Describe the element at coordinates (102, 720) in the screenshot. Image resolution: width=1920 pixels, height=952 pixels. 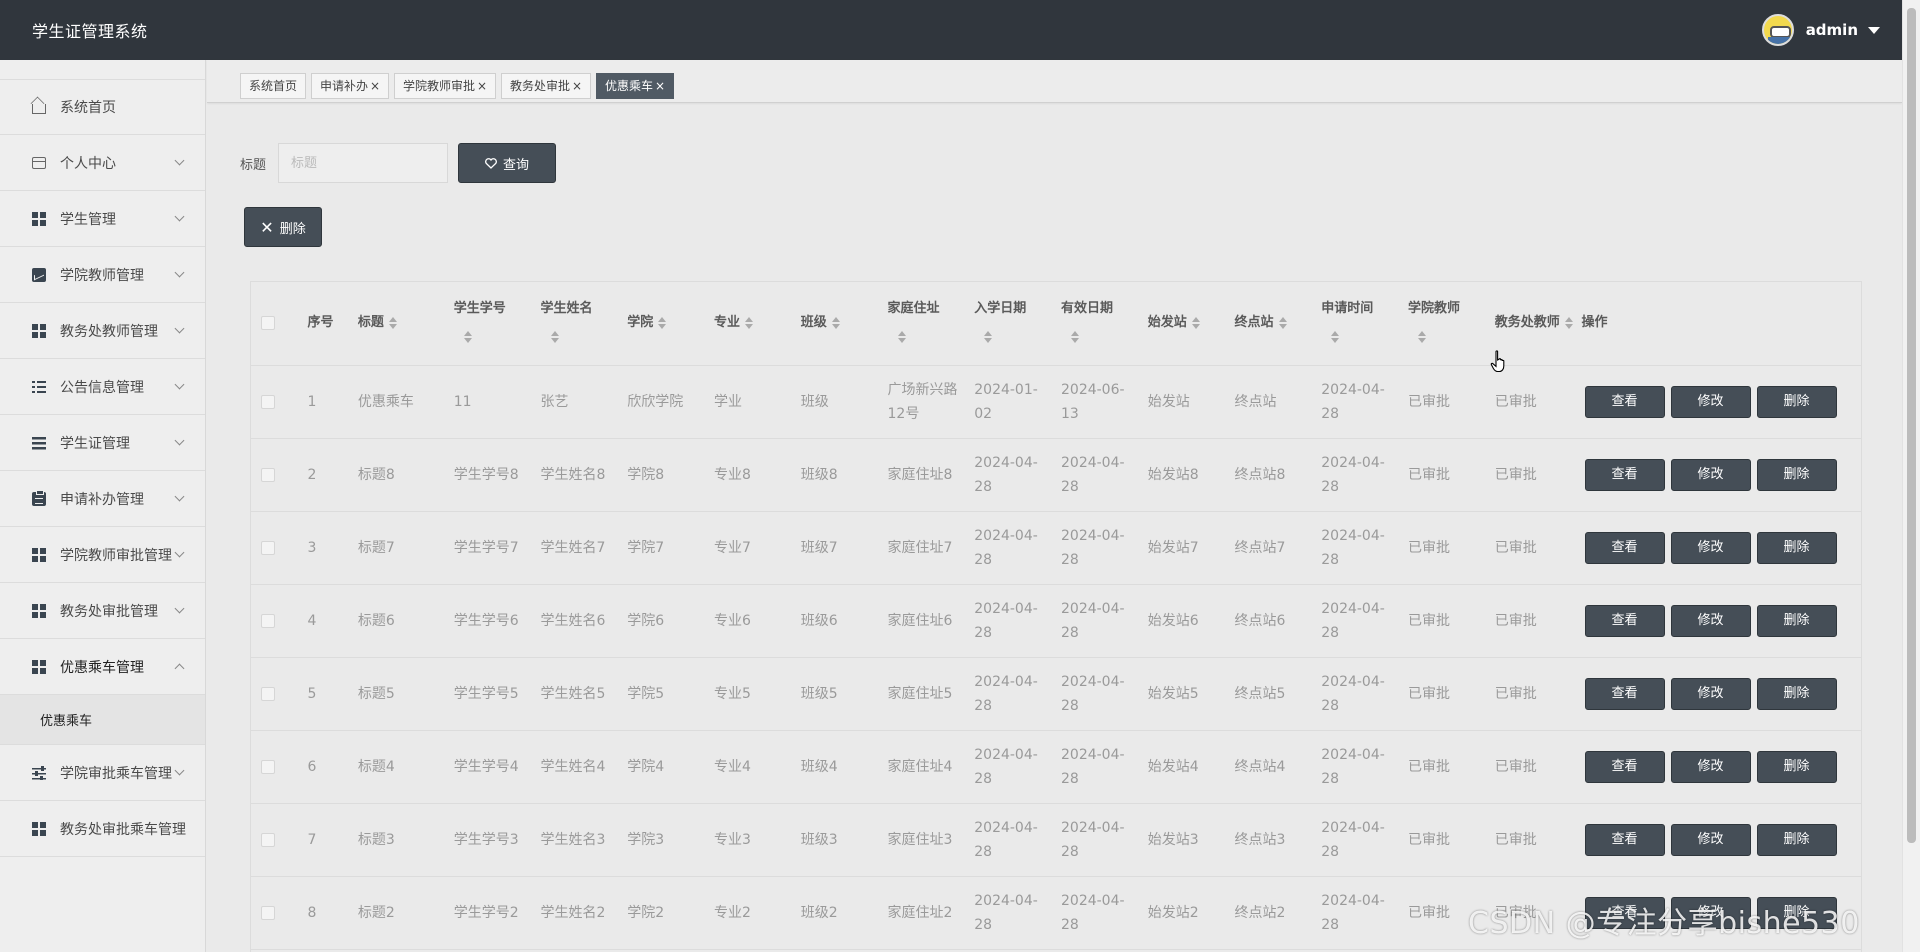
I see `submenu-item-discount-ride: 优惠乘车` at that location.